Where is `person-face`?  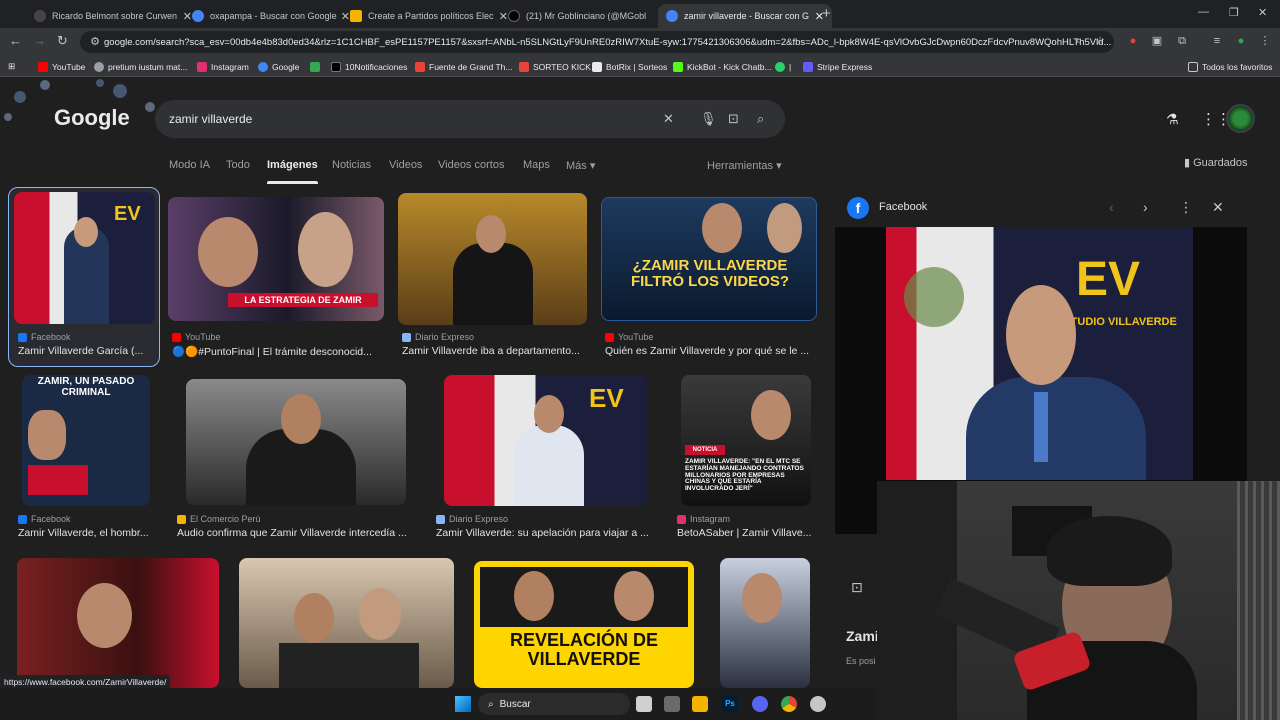
person-face is located at coordinates (228, 252).